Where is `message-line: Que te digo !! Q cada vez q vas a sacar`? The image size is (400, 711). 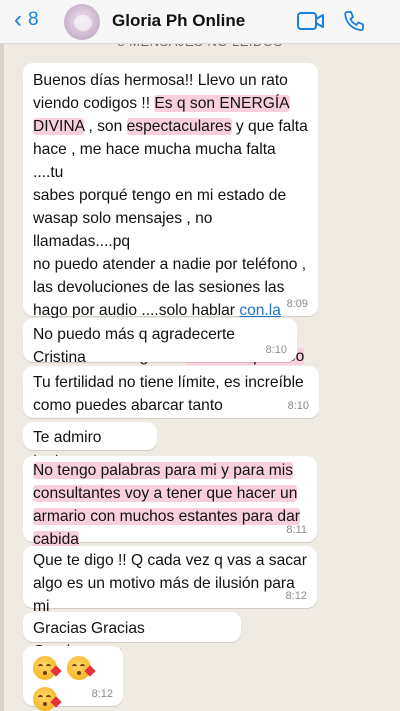 message-line: Que te digo !! Q cada vez q vas a sacar is located at coordinates (170, 560).